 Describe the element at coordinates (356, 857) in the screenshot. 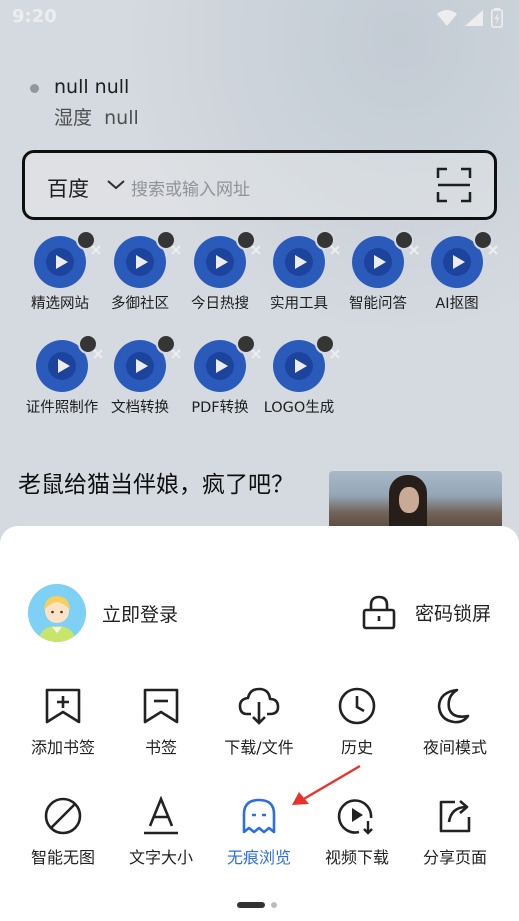

I see `video-download-label: 视频下载` at that location.